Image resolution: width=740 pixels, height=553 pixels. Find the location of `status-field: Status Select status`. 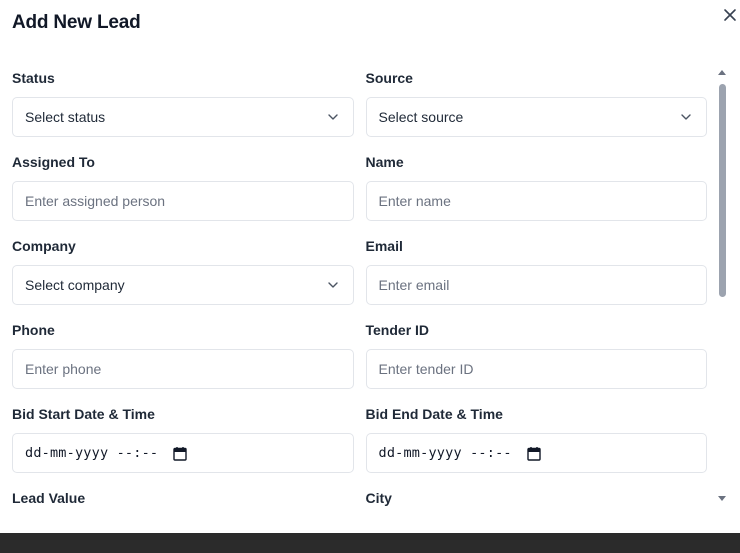

status-field: Status Select status is located at coordinates (183, 112).